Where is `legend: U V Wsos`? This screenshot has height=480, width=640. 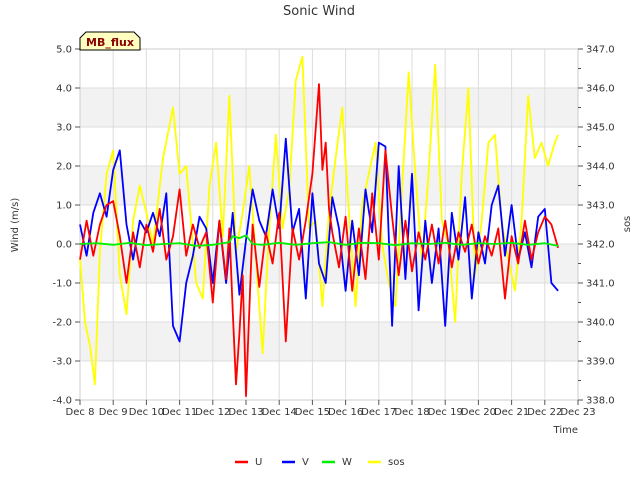
legend: U V Wsos is located at coordinates (320, 462).